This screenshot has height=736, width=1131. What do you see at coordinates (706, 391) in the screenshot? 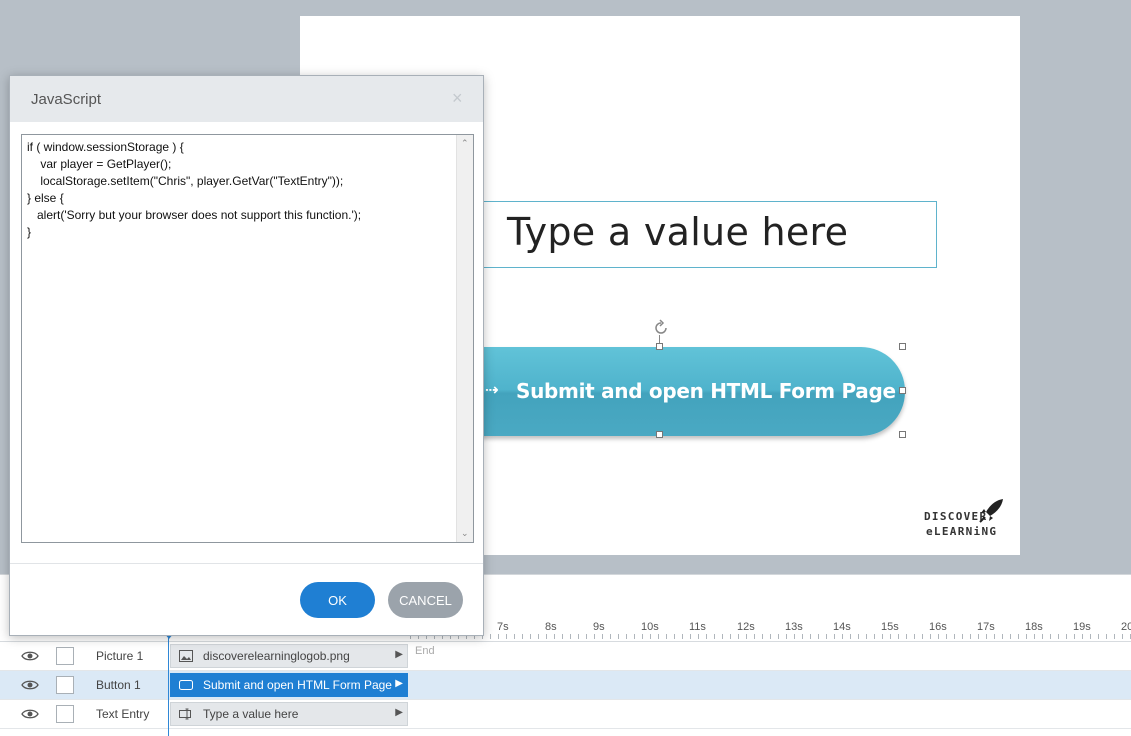
I see `submit-button-label: Submit and open HTML Form Page` at bounding box center [706, 391].